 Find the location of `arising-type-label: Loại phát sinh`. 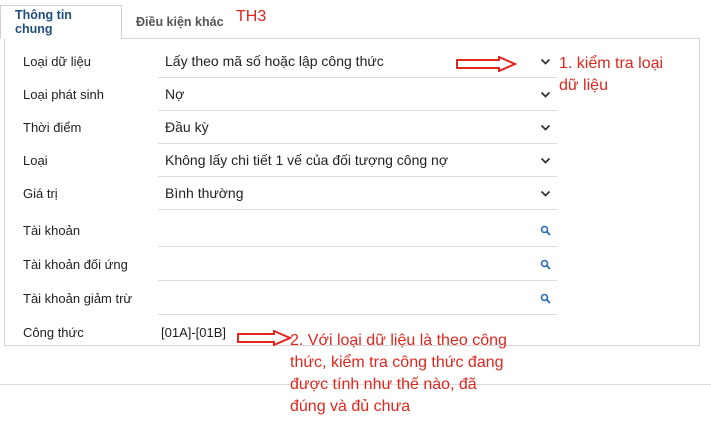

arising-type-label: Loại phát sinh is located at coordinates (63, 94).